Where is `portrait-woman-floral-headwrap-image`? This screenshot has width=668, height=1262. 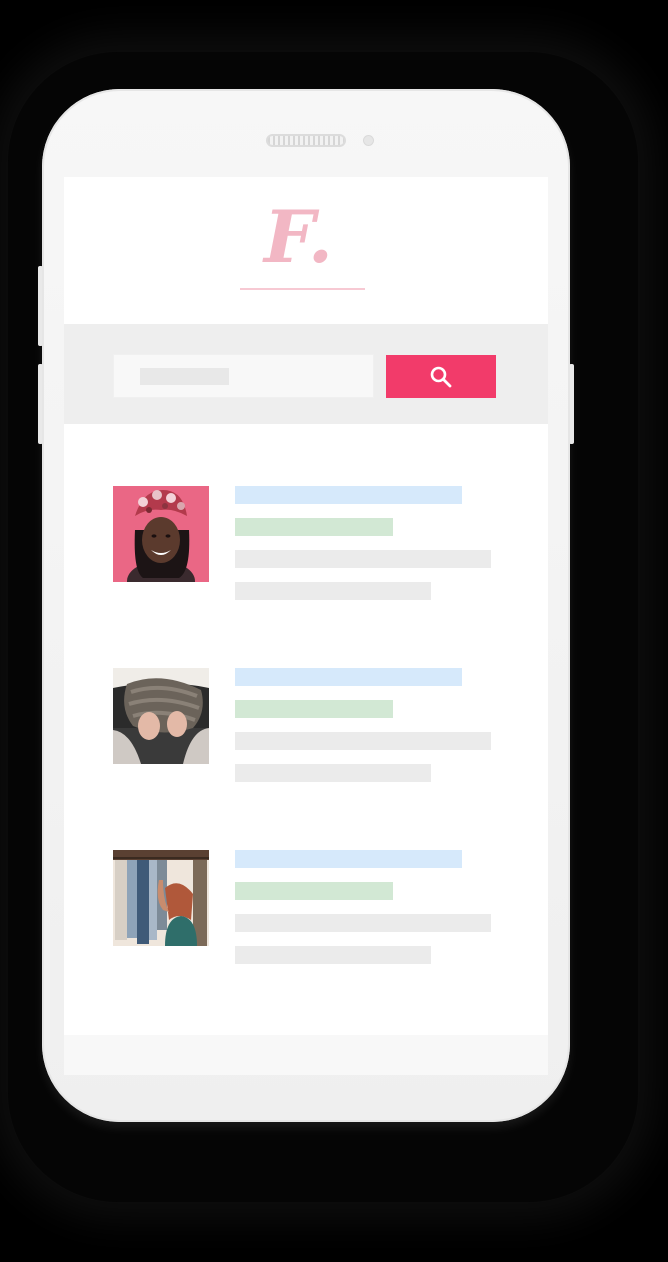 portrait-woman-floral-headwrap-image is located at coordinates (161, 534).